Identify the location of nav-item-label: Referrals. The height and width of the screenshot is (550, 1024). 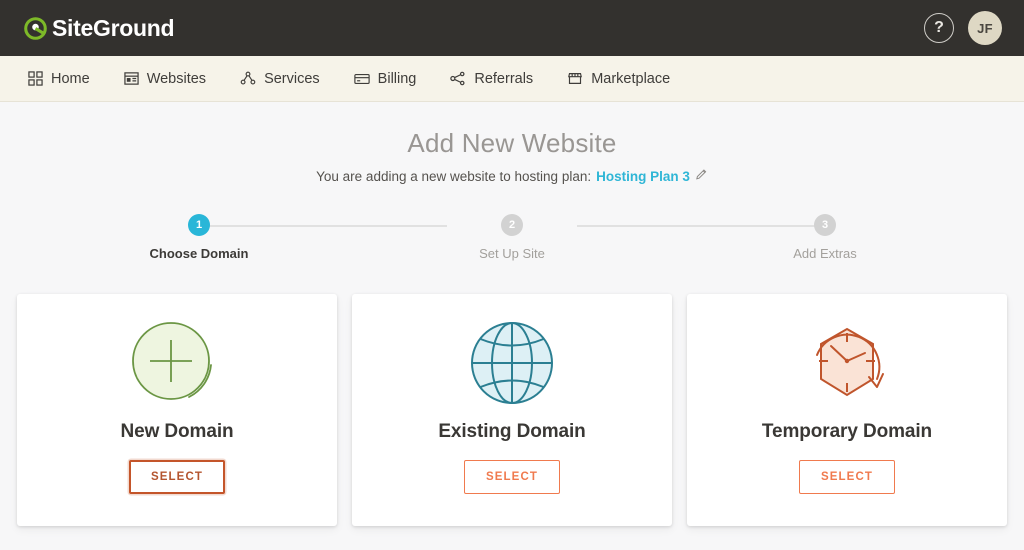
(504, 78).